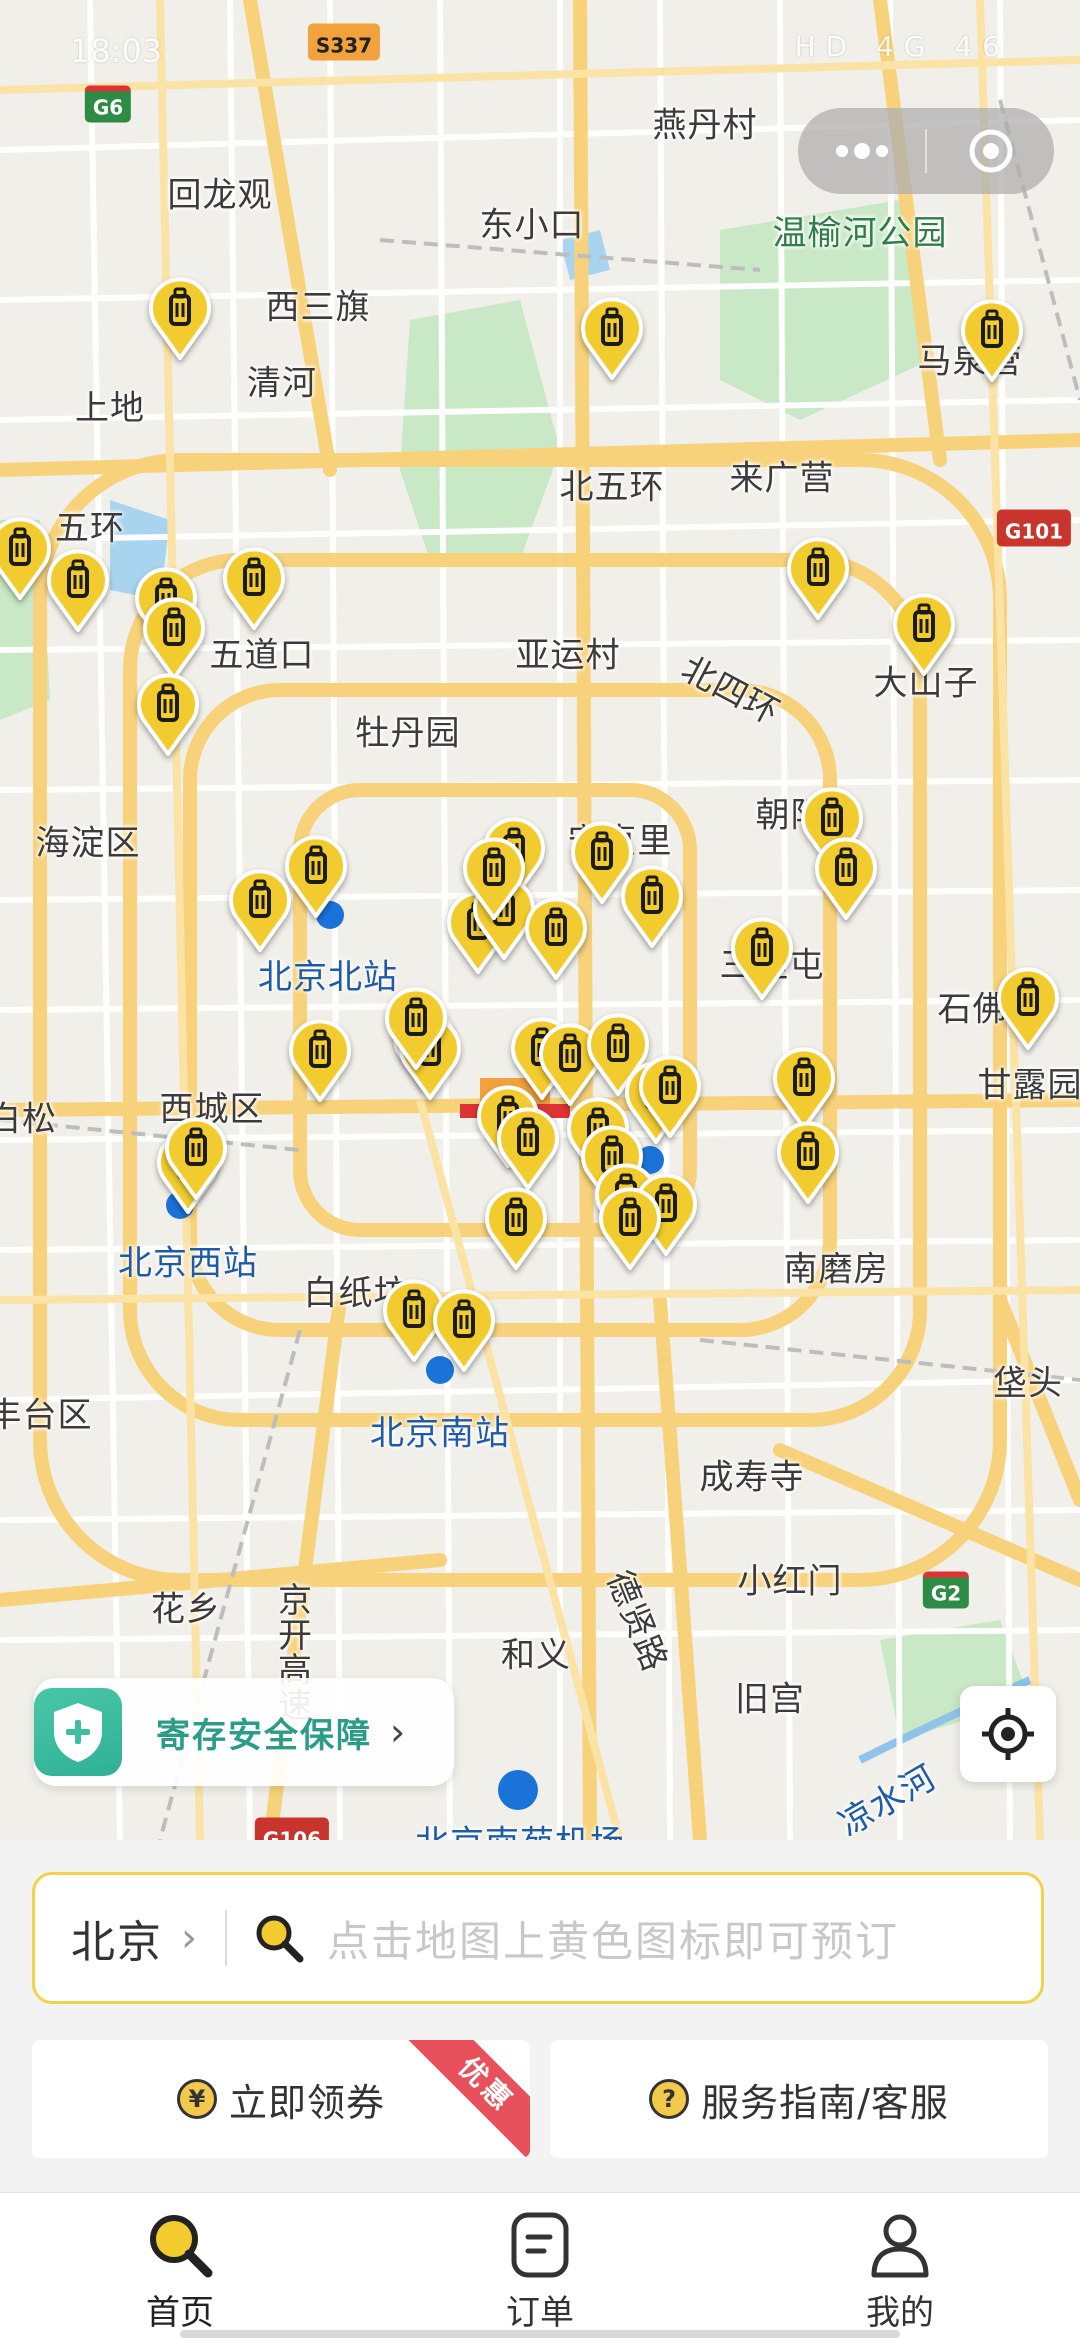 This screenshot has height=2340, width=1080. I want to click on map-label-yayuncun: 亚运村, so click(568, 655).